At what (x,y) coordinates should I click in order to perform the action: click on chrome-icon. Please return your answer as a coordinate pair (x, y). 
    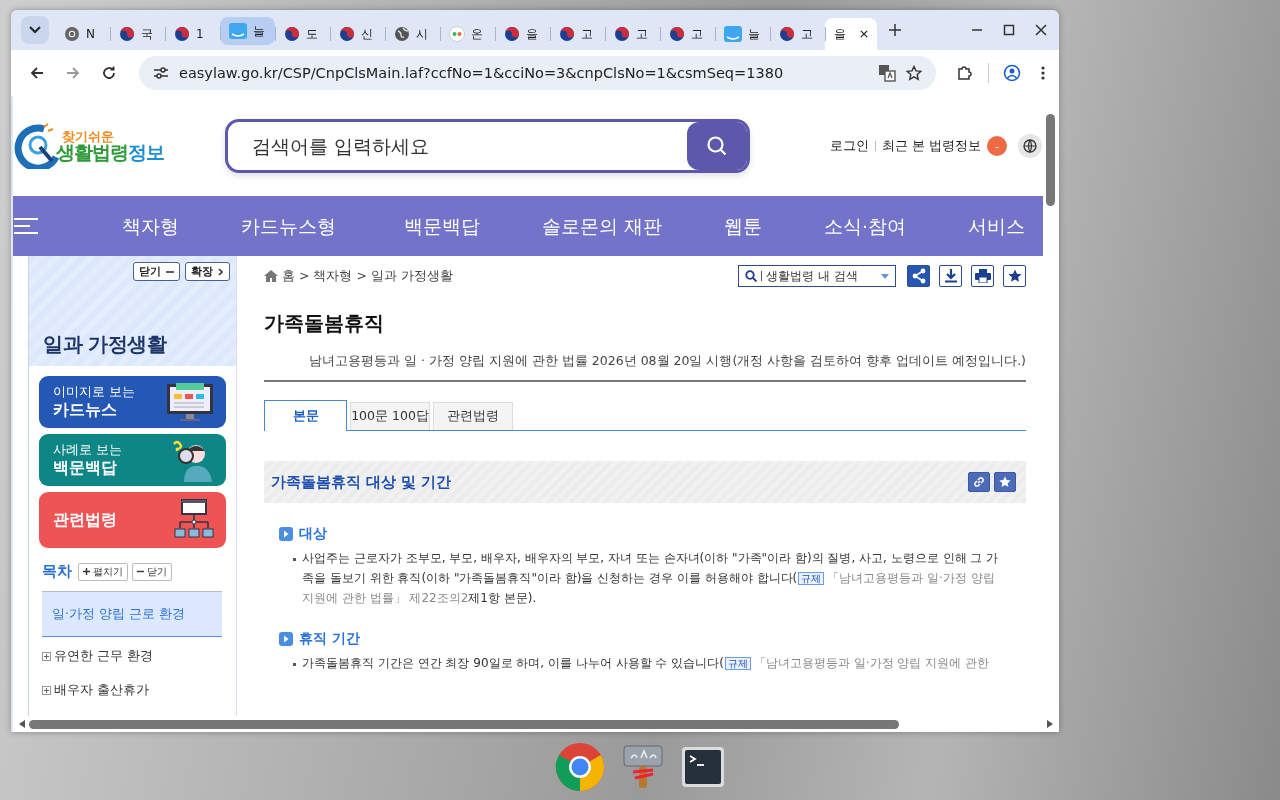
    Looking at the image, I should click on (580, 767).